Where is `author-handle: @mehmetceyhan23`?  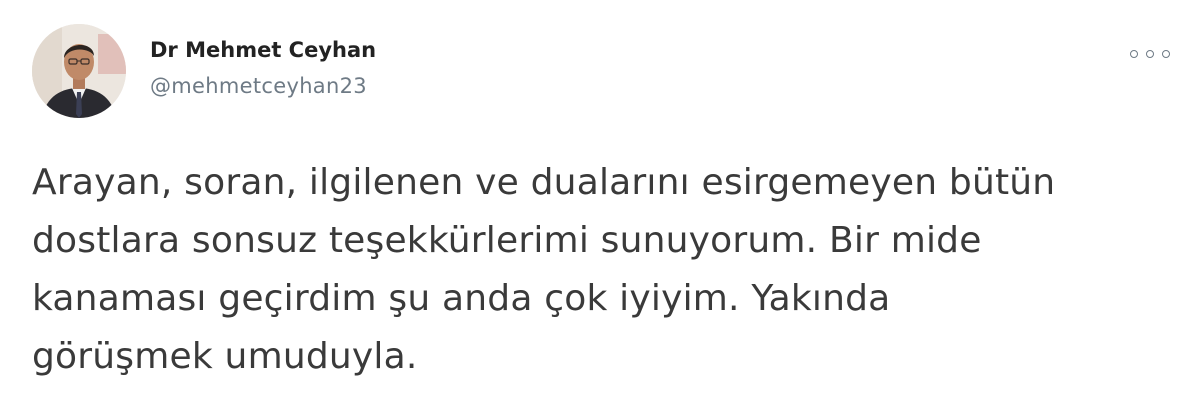 author-handle: @mehmetceyhan23 is located at coordinates (258, 86).